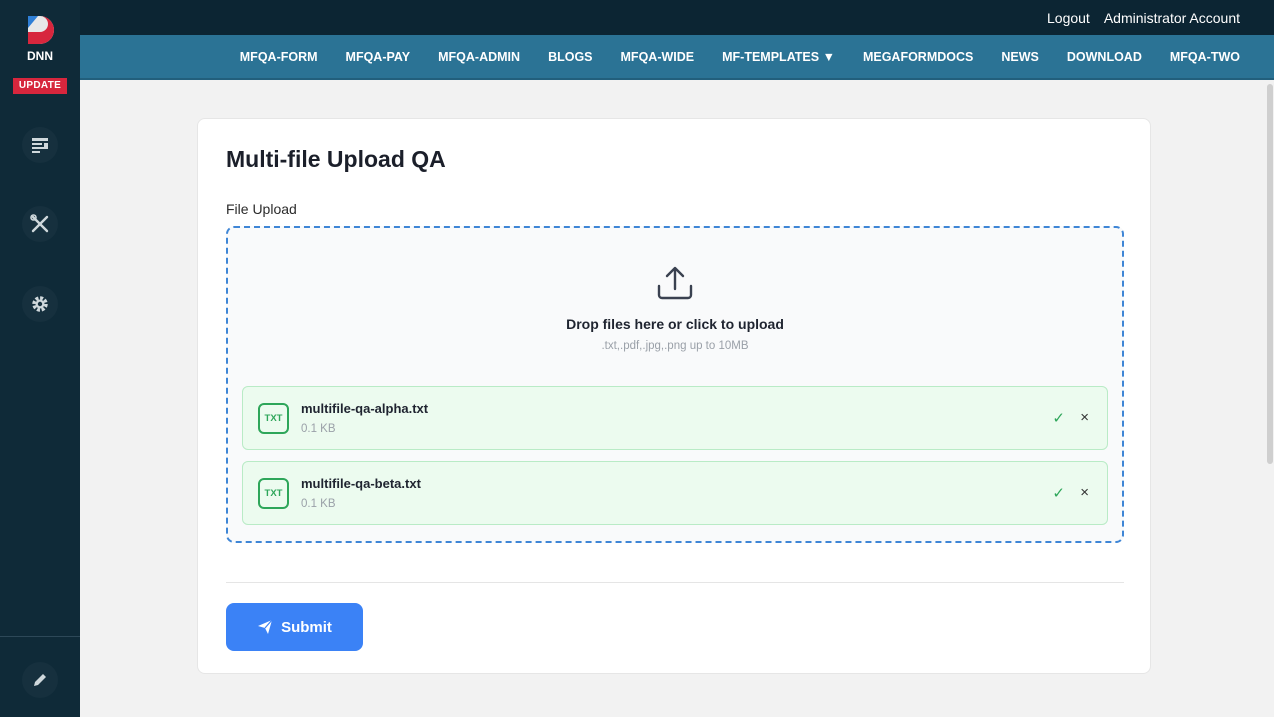  Describe the element at coordinates (265, 626) in the screenshot. I see `send-icon` at that location.